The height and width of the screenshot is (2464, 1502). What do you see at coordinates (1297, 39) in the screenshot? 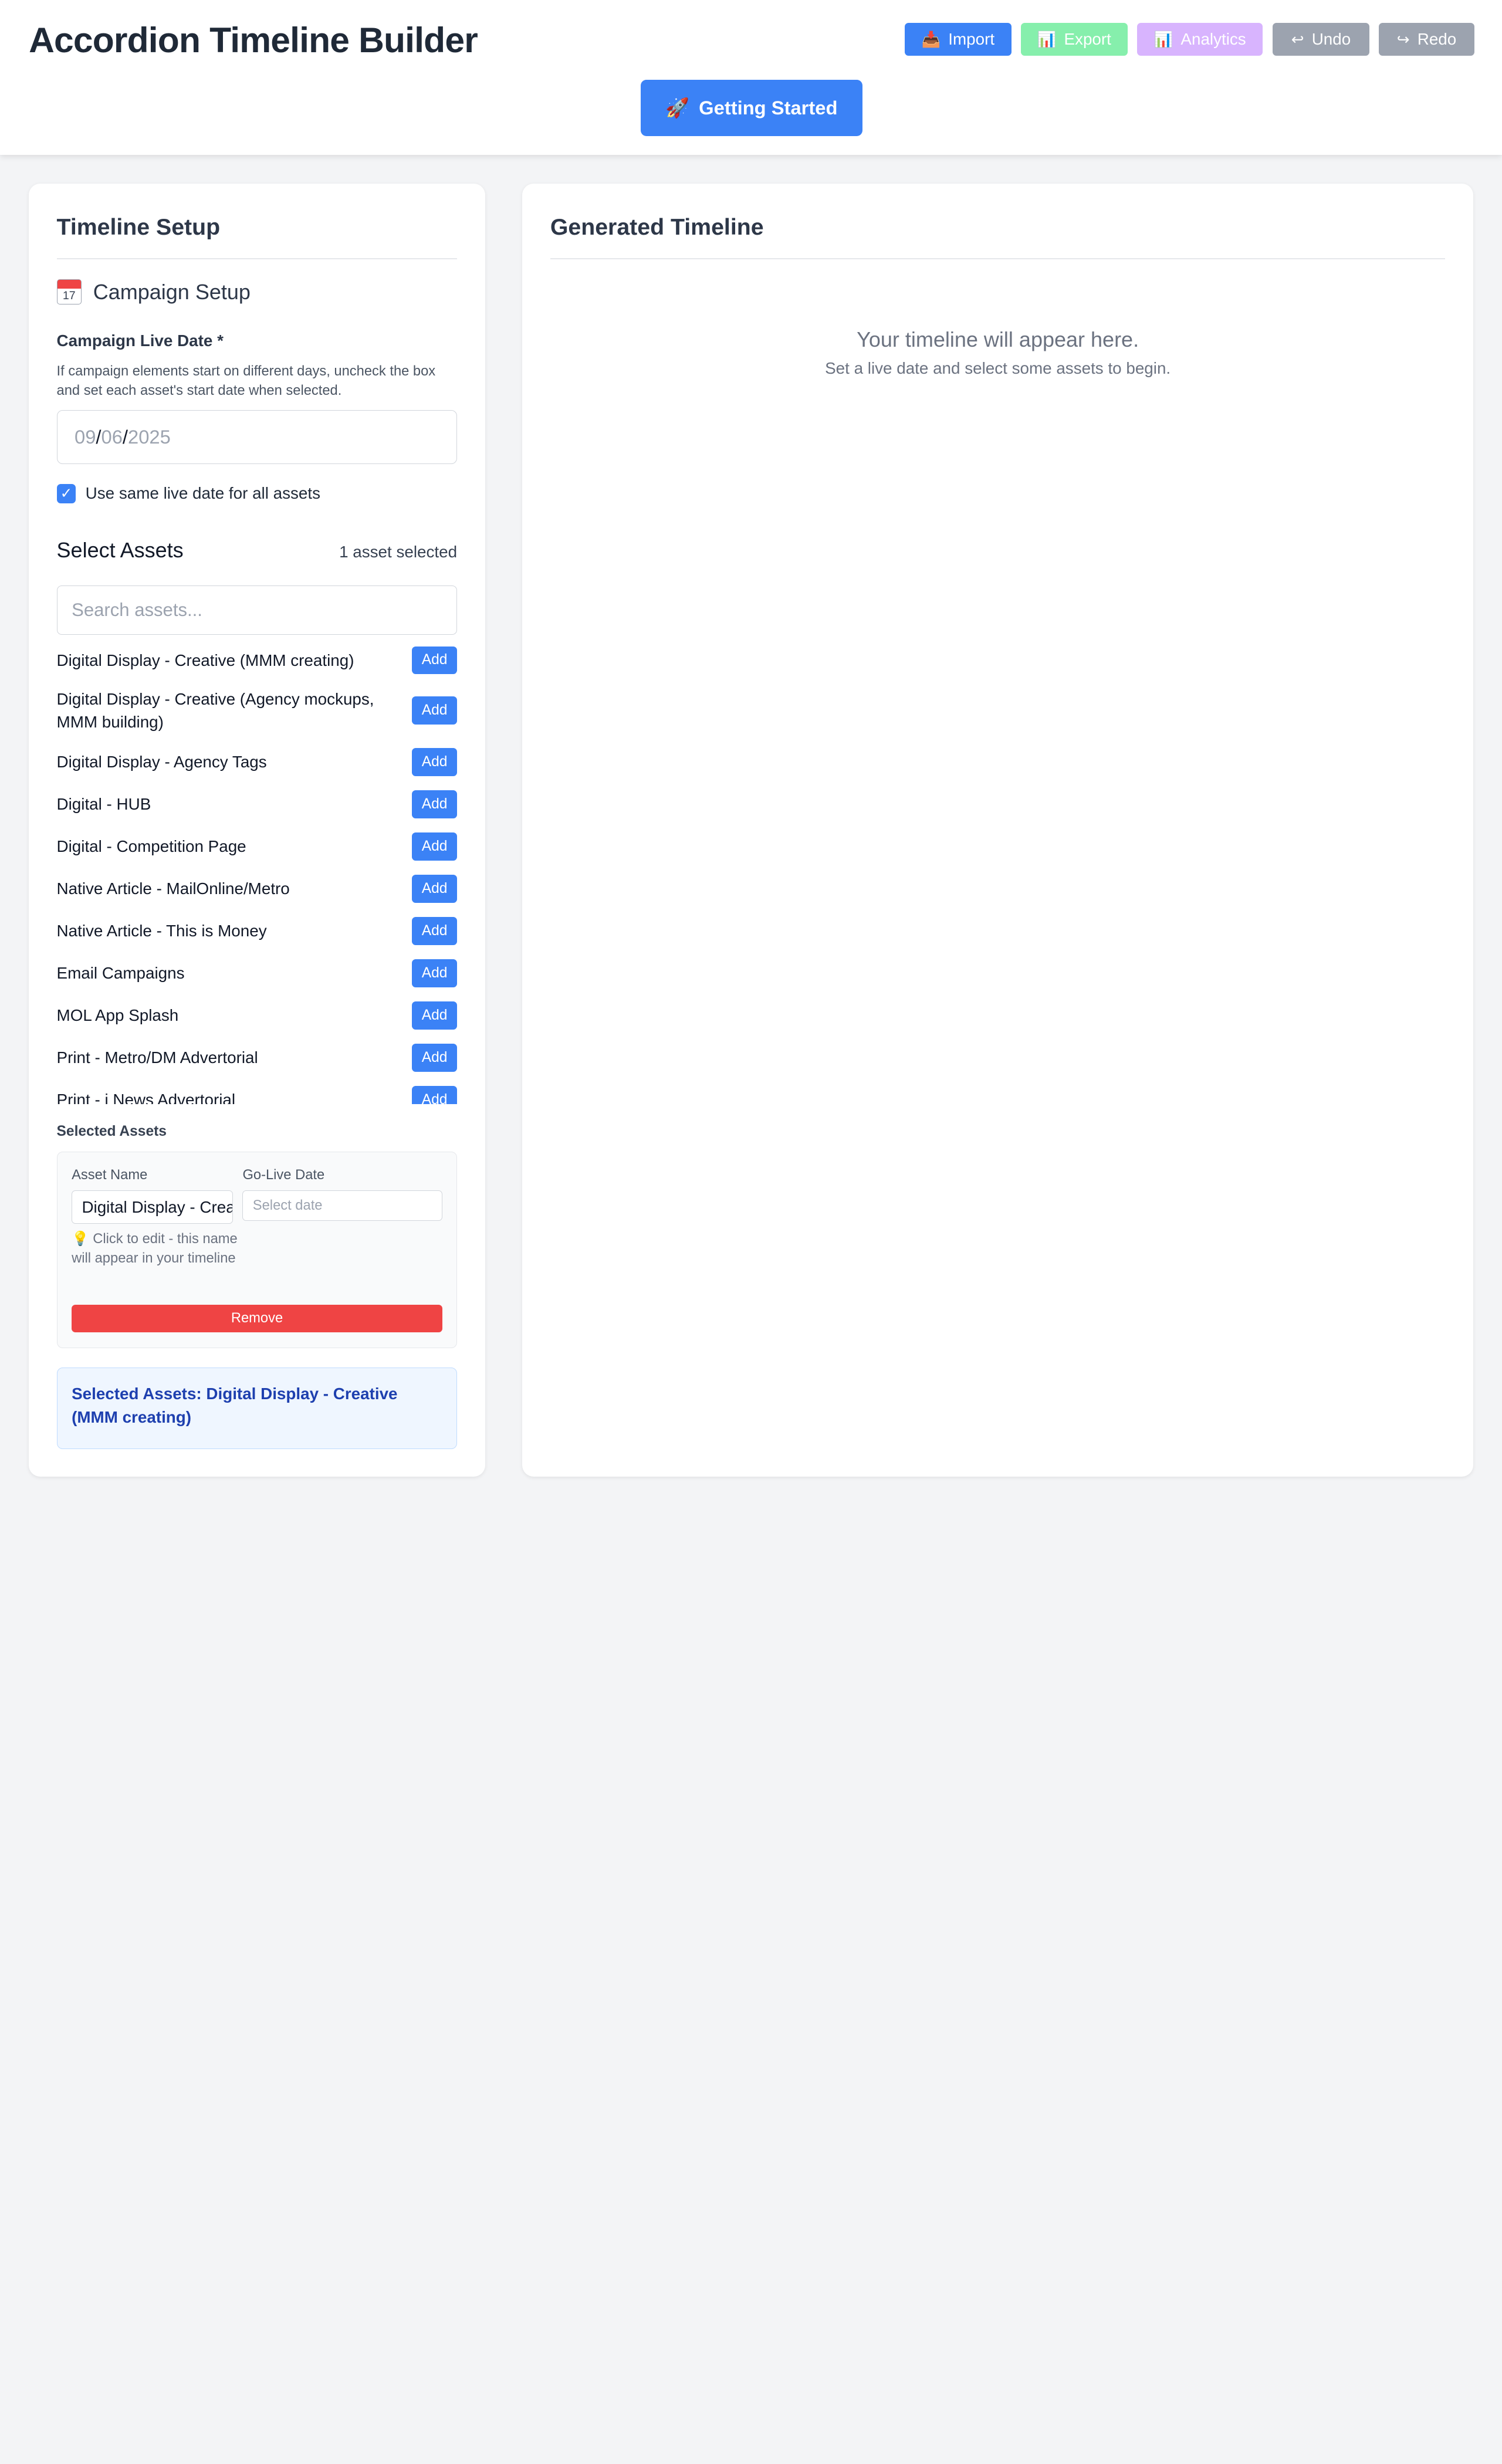
I see `undo-arrow-icon: ↩` at bounding box center [1297, 39].